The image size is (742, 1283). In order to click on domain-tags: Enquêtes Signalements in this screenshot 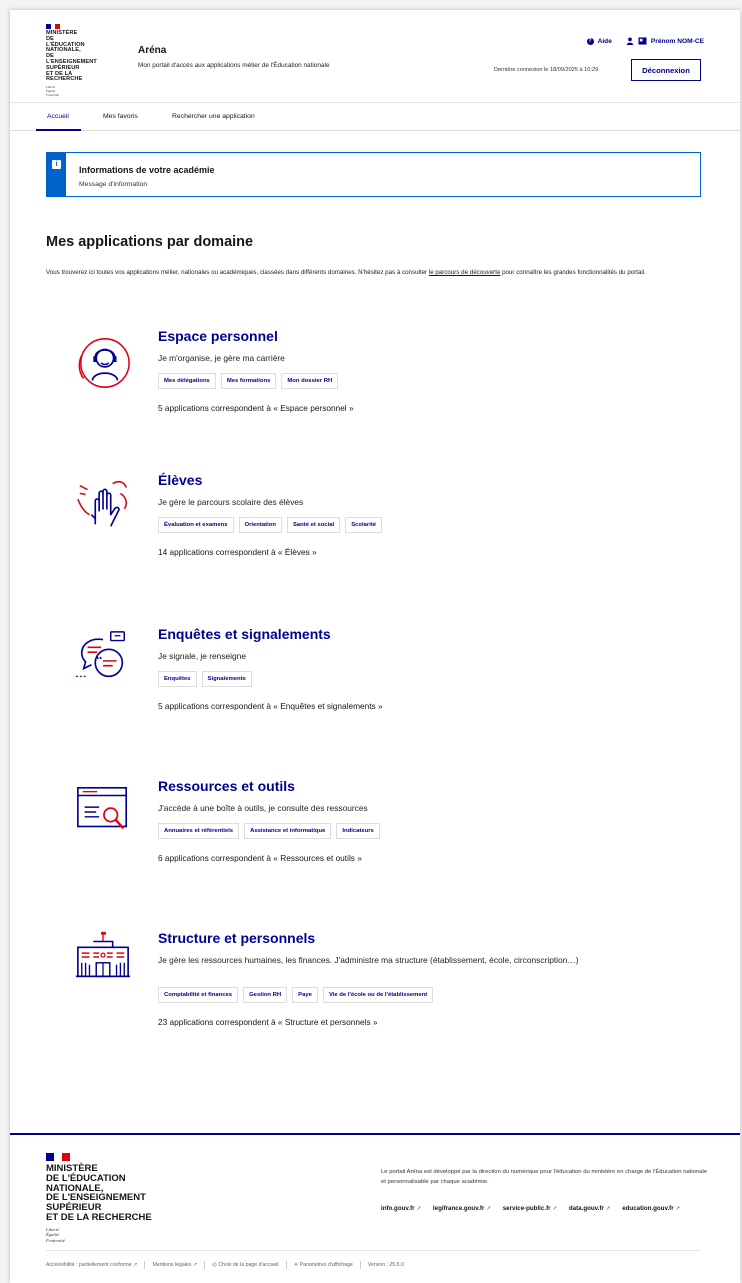, I will do `click(205, 679)`.